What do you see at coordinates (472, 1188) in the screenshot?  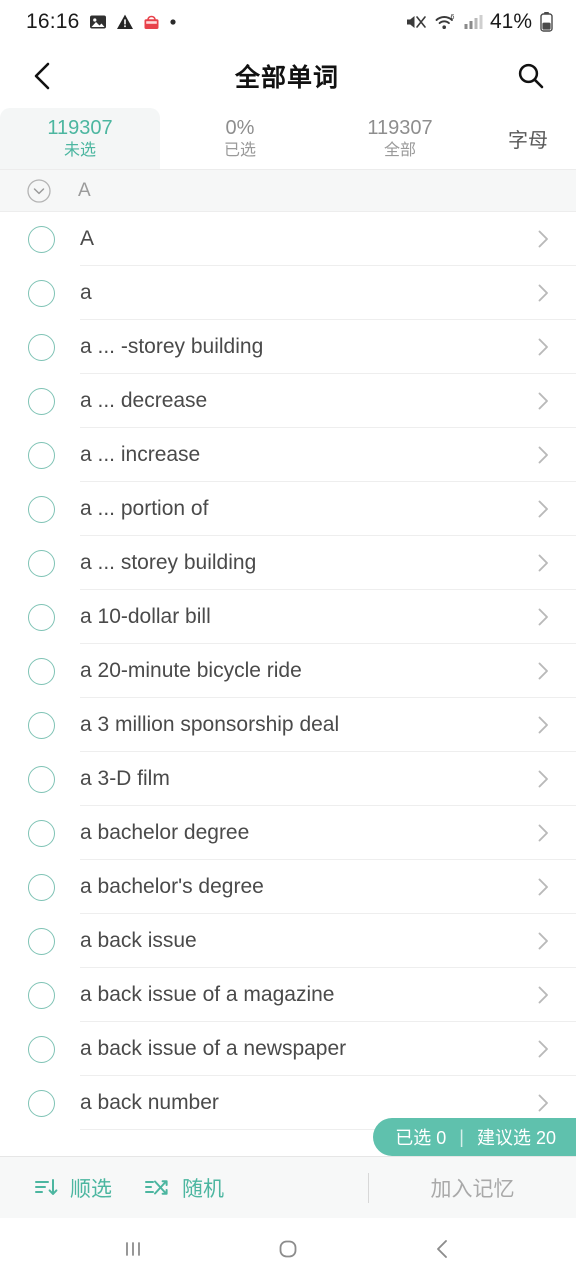 I see `add-to-memory-button: 加入记忆` at bounding box center [472, 1188].